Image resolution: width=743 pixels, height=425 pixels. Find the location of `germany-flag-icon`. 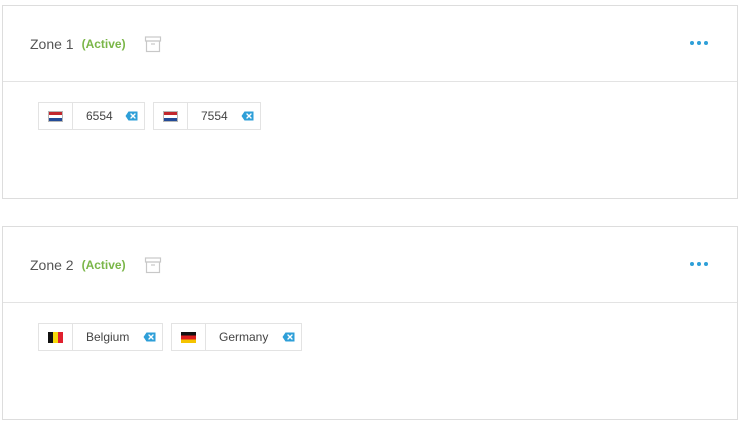

germany-flag-icon is located at coordinates (188, 337).